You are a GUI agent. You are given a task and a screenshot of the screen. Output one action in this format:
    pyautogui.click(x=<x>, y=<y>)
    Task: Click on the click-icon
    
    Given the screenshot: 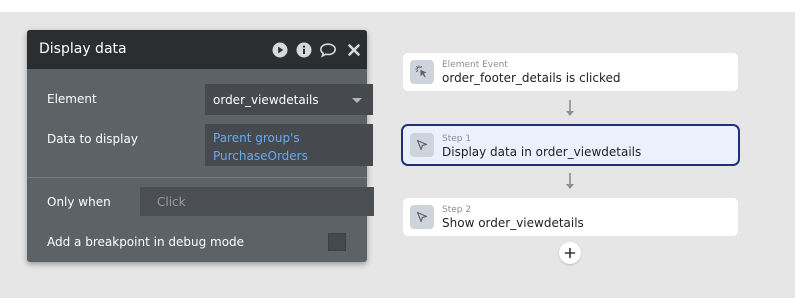 What is the action you would take?
    pyautogui.click(x=422, y=72)
    